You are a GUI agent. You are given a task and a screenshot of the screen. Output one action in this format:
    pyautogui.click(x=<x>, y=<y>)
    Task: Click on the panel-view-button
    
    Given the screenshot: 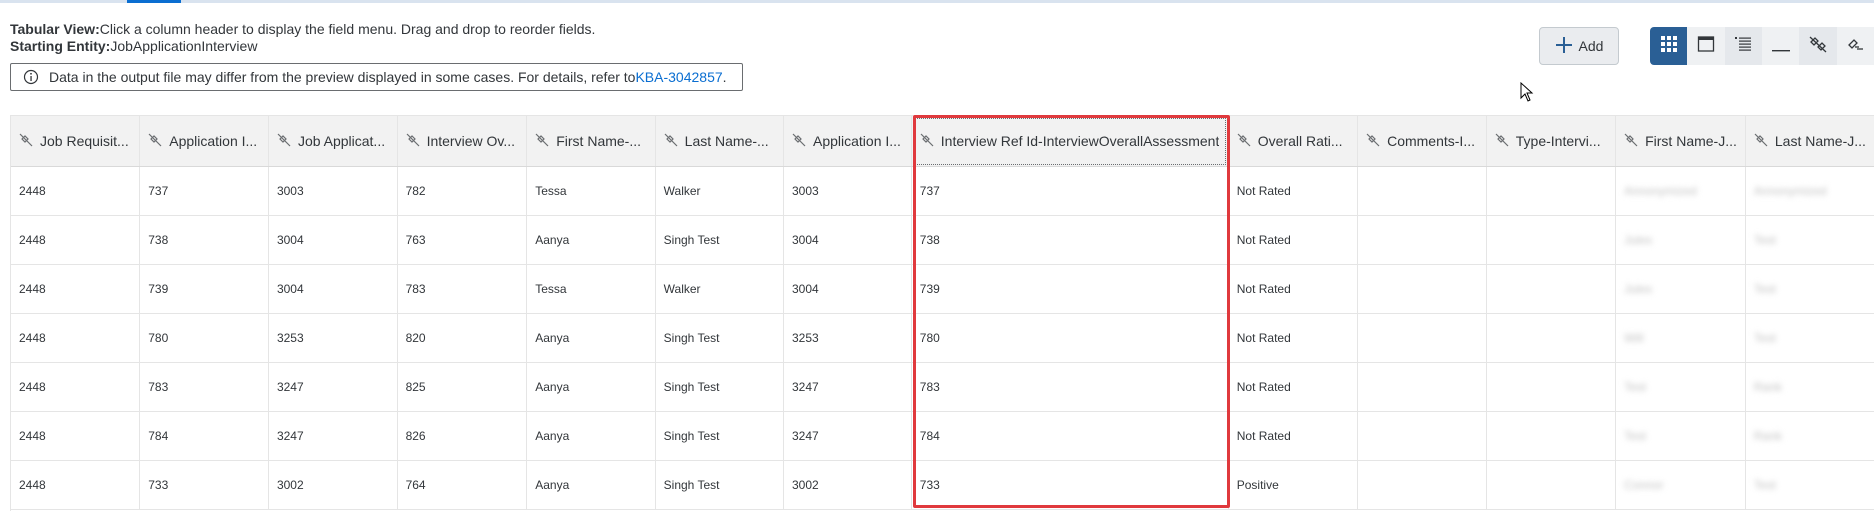 What is the action you would take?
    pyautogui.click(x=1706, y=46)
    